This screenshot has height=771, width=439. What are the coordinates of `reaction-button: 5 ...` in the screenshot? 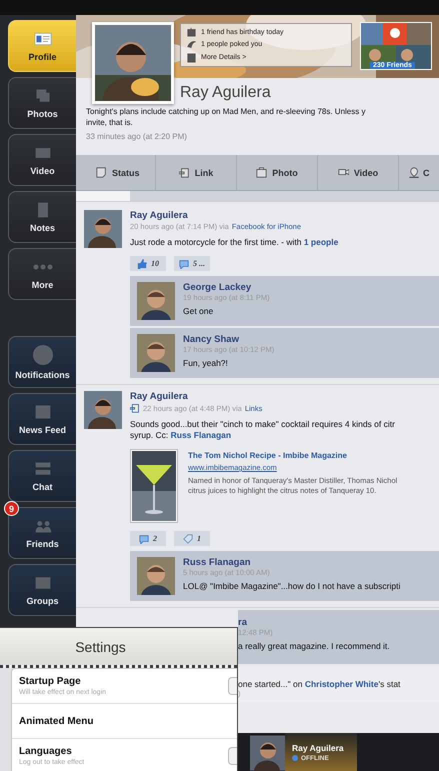 It's located at (192, 263).